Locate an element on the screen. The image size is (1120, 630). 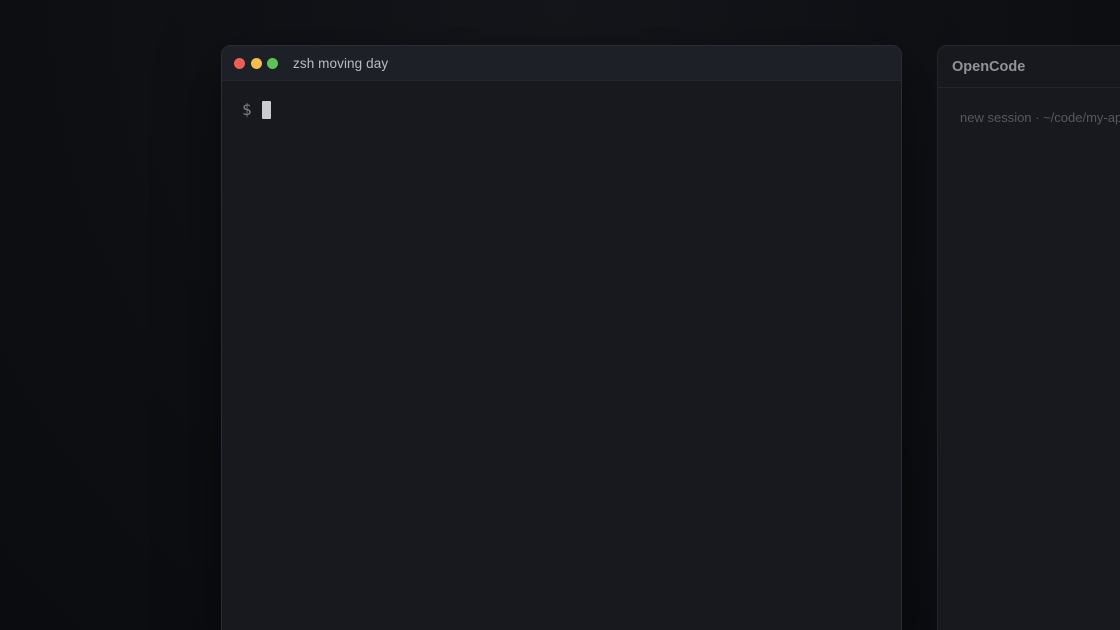
session-info: new session · ~/code/my-app is located at coordinates (1040, 117).